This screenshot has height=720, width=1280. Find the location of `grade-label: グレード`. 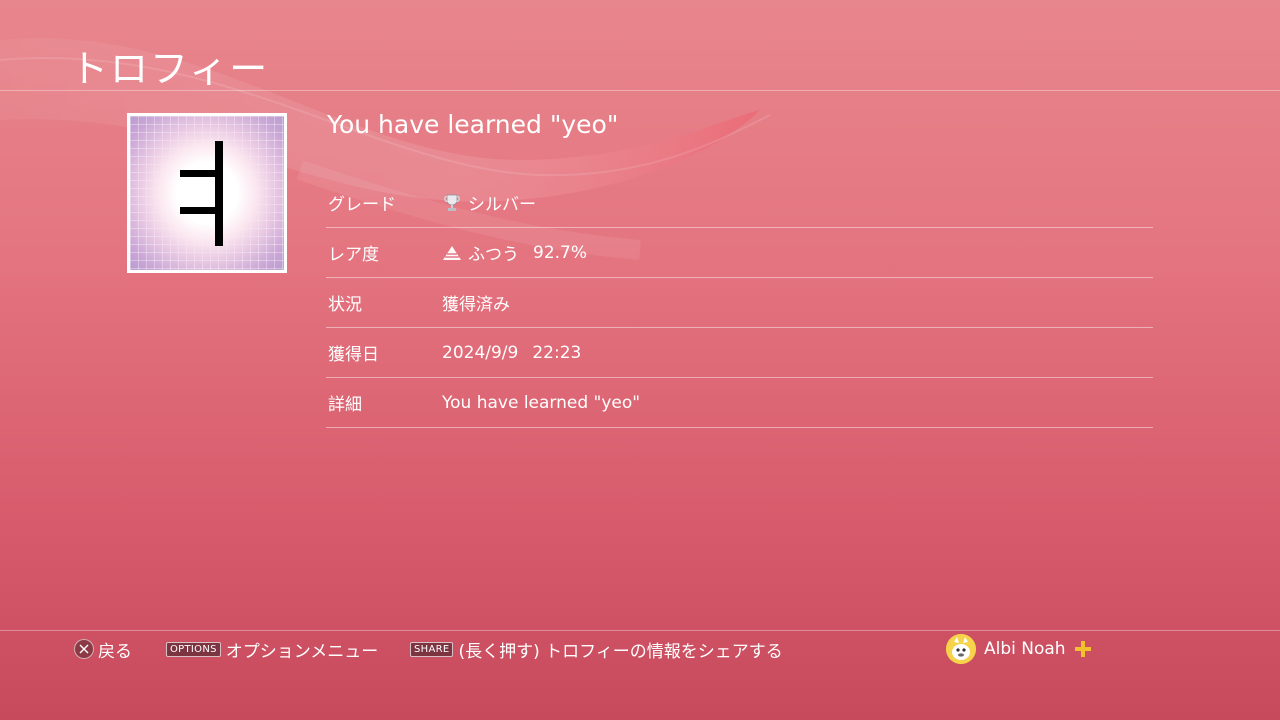

grade-label: グレード is located at coordinates (362, 205).